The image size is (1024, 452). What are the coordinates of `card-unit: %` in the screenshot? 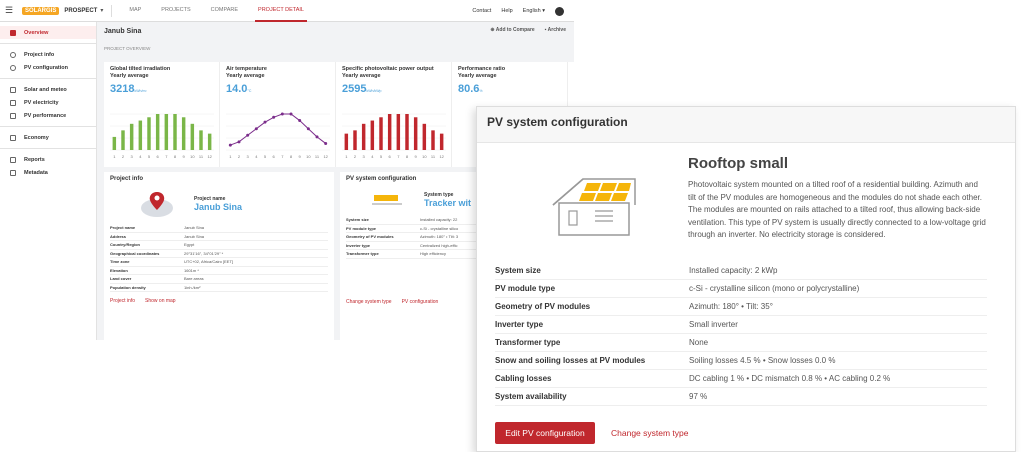 It's located at (481, 91).